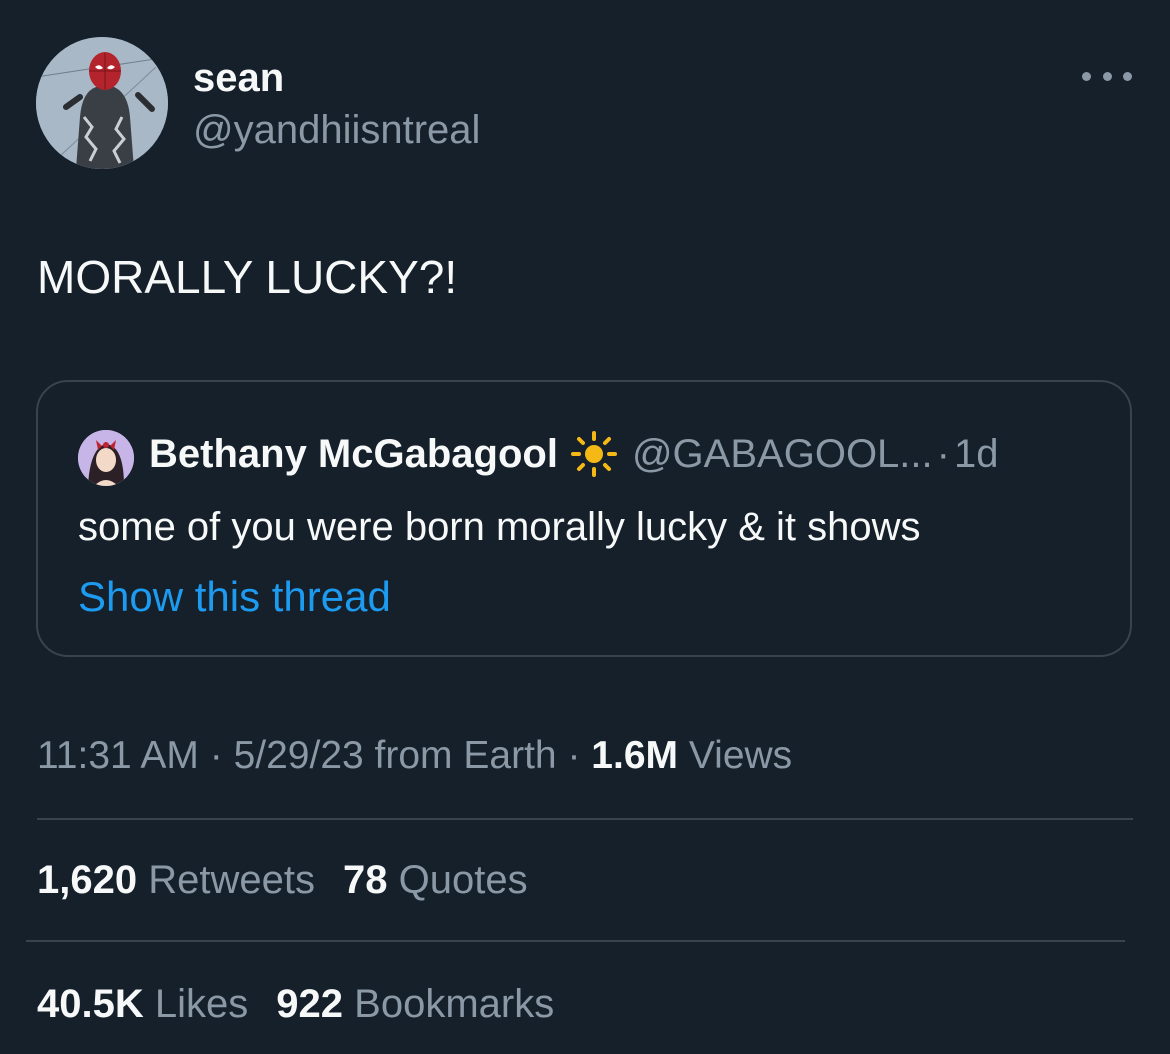 The height and width of the screenshot is (1054, 1170). I want to click on quote-avatar-icon, so click(106, 458).